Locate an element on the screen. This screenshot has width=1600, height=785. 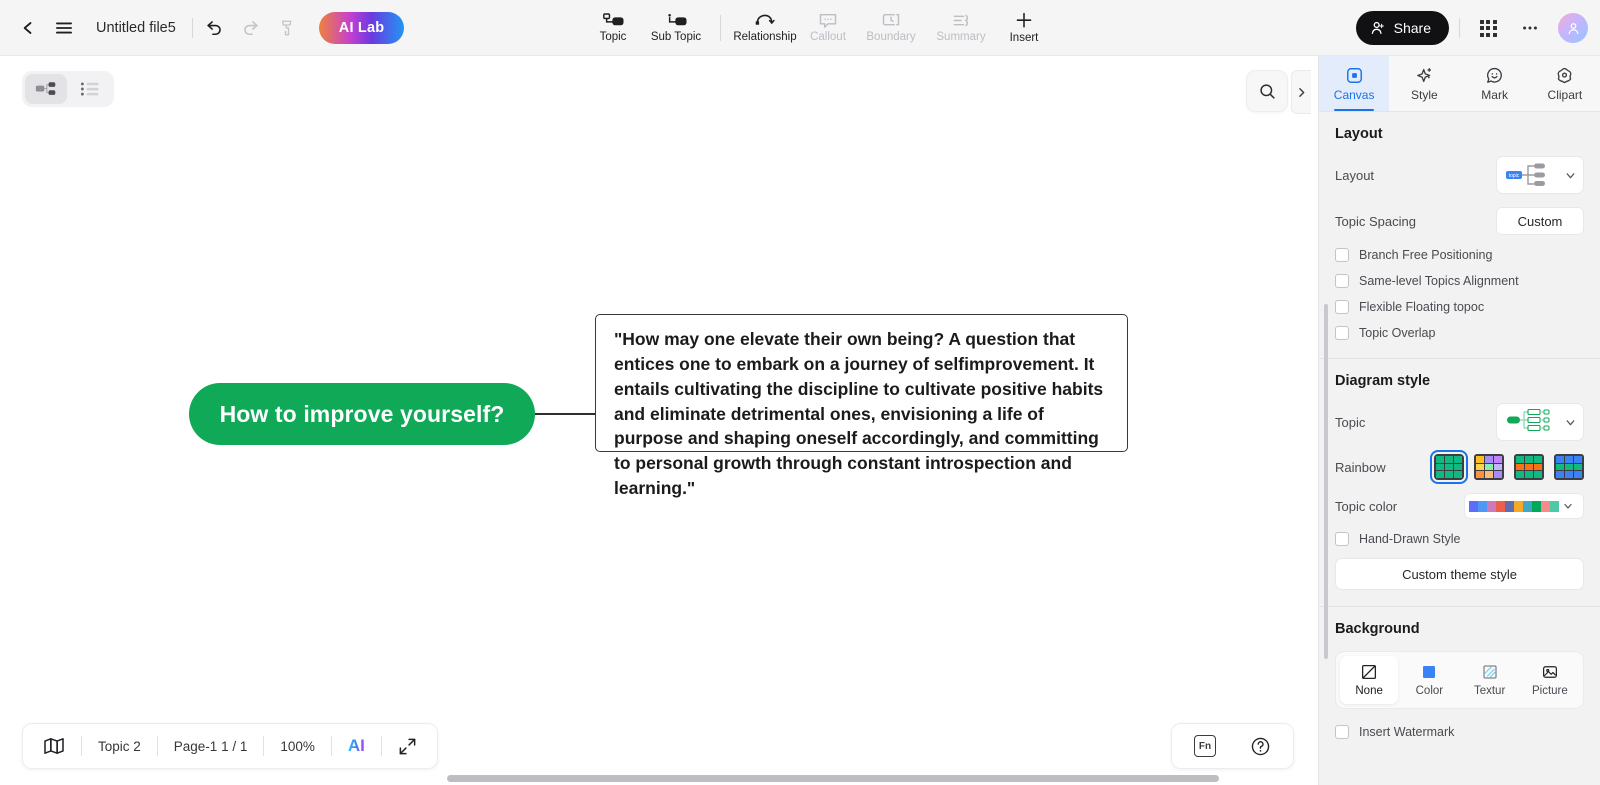
checkbox-flexible-floating-topic: Flexible Floating topoc is located at coordinates (1459, 307).